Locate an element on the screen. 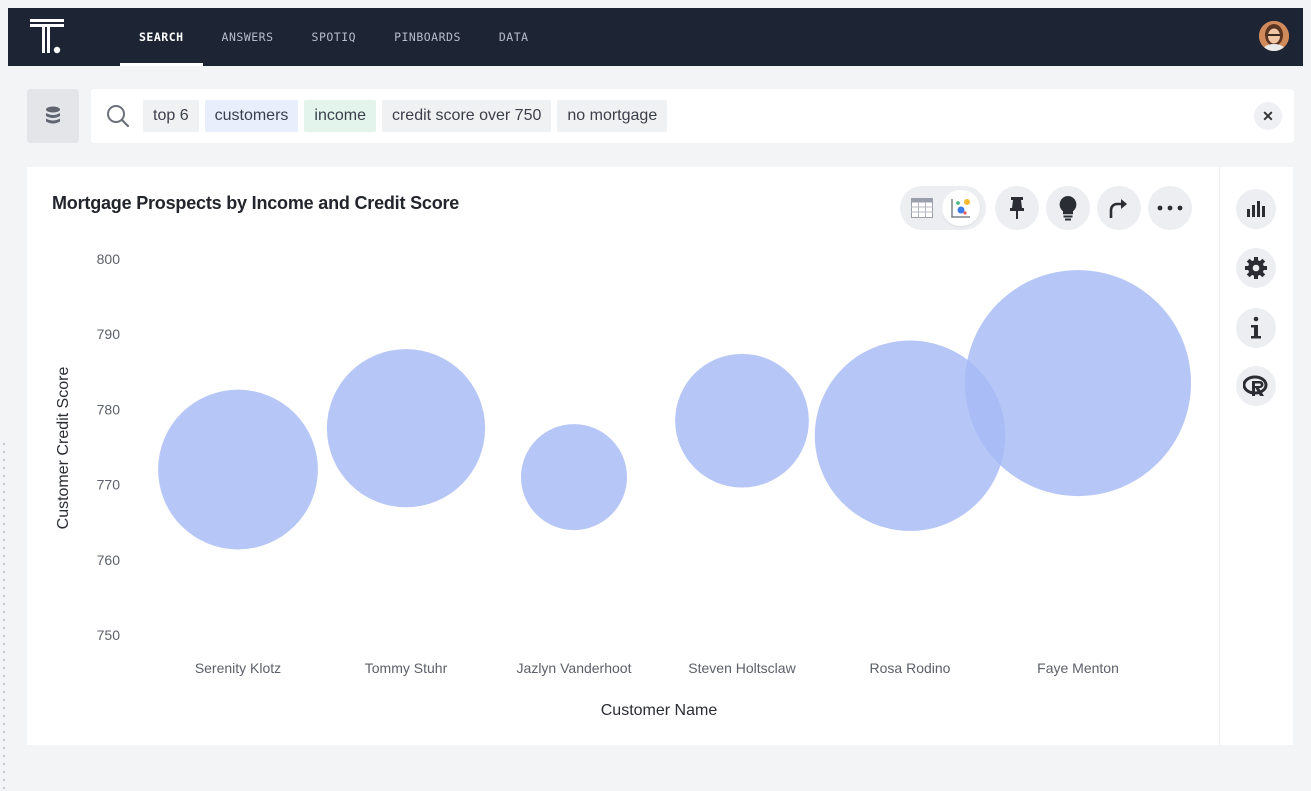  search-token: top 6 is located at coordinates (171, 116).